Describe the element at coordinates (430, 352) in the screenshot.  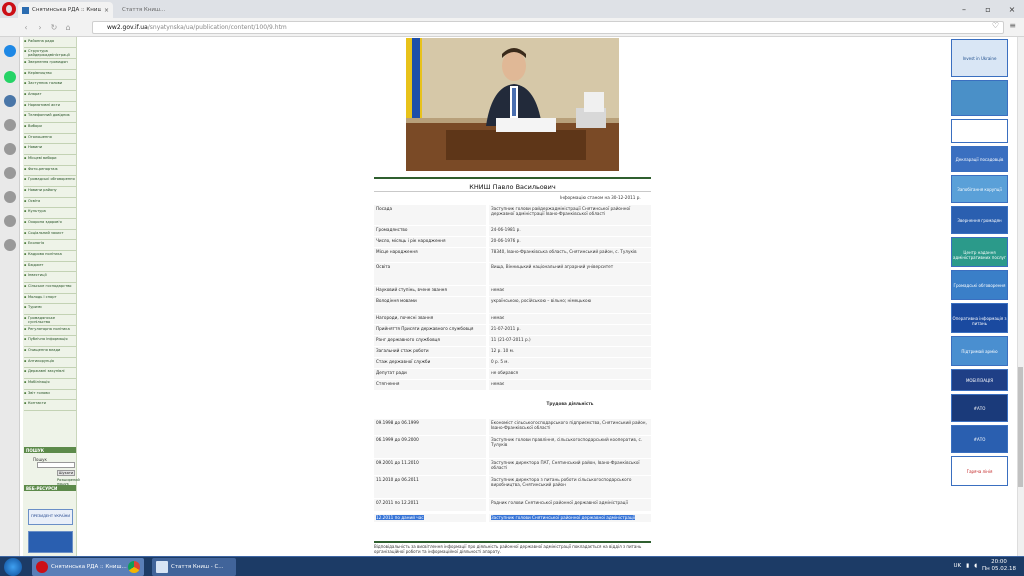
I see `info-key: Загальний стаж роботи` at that location.